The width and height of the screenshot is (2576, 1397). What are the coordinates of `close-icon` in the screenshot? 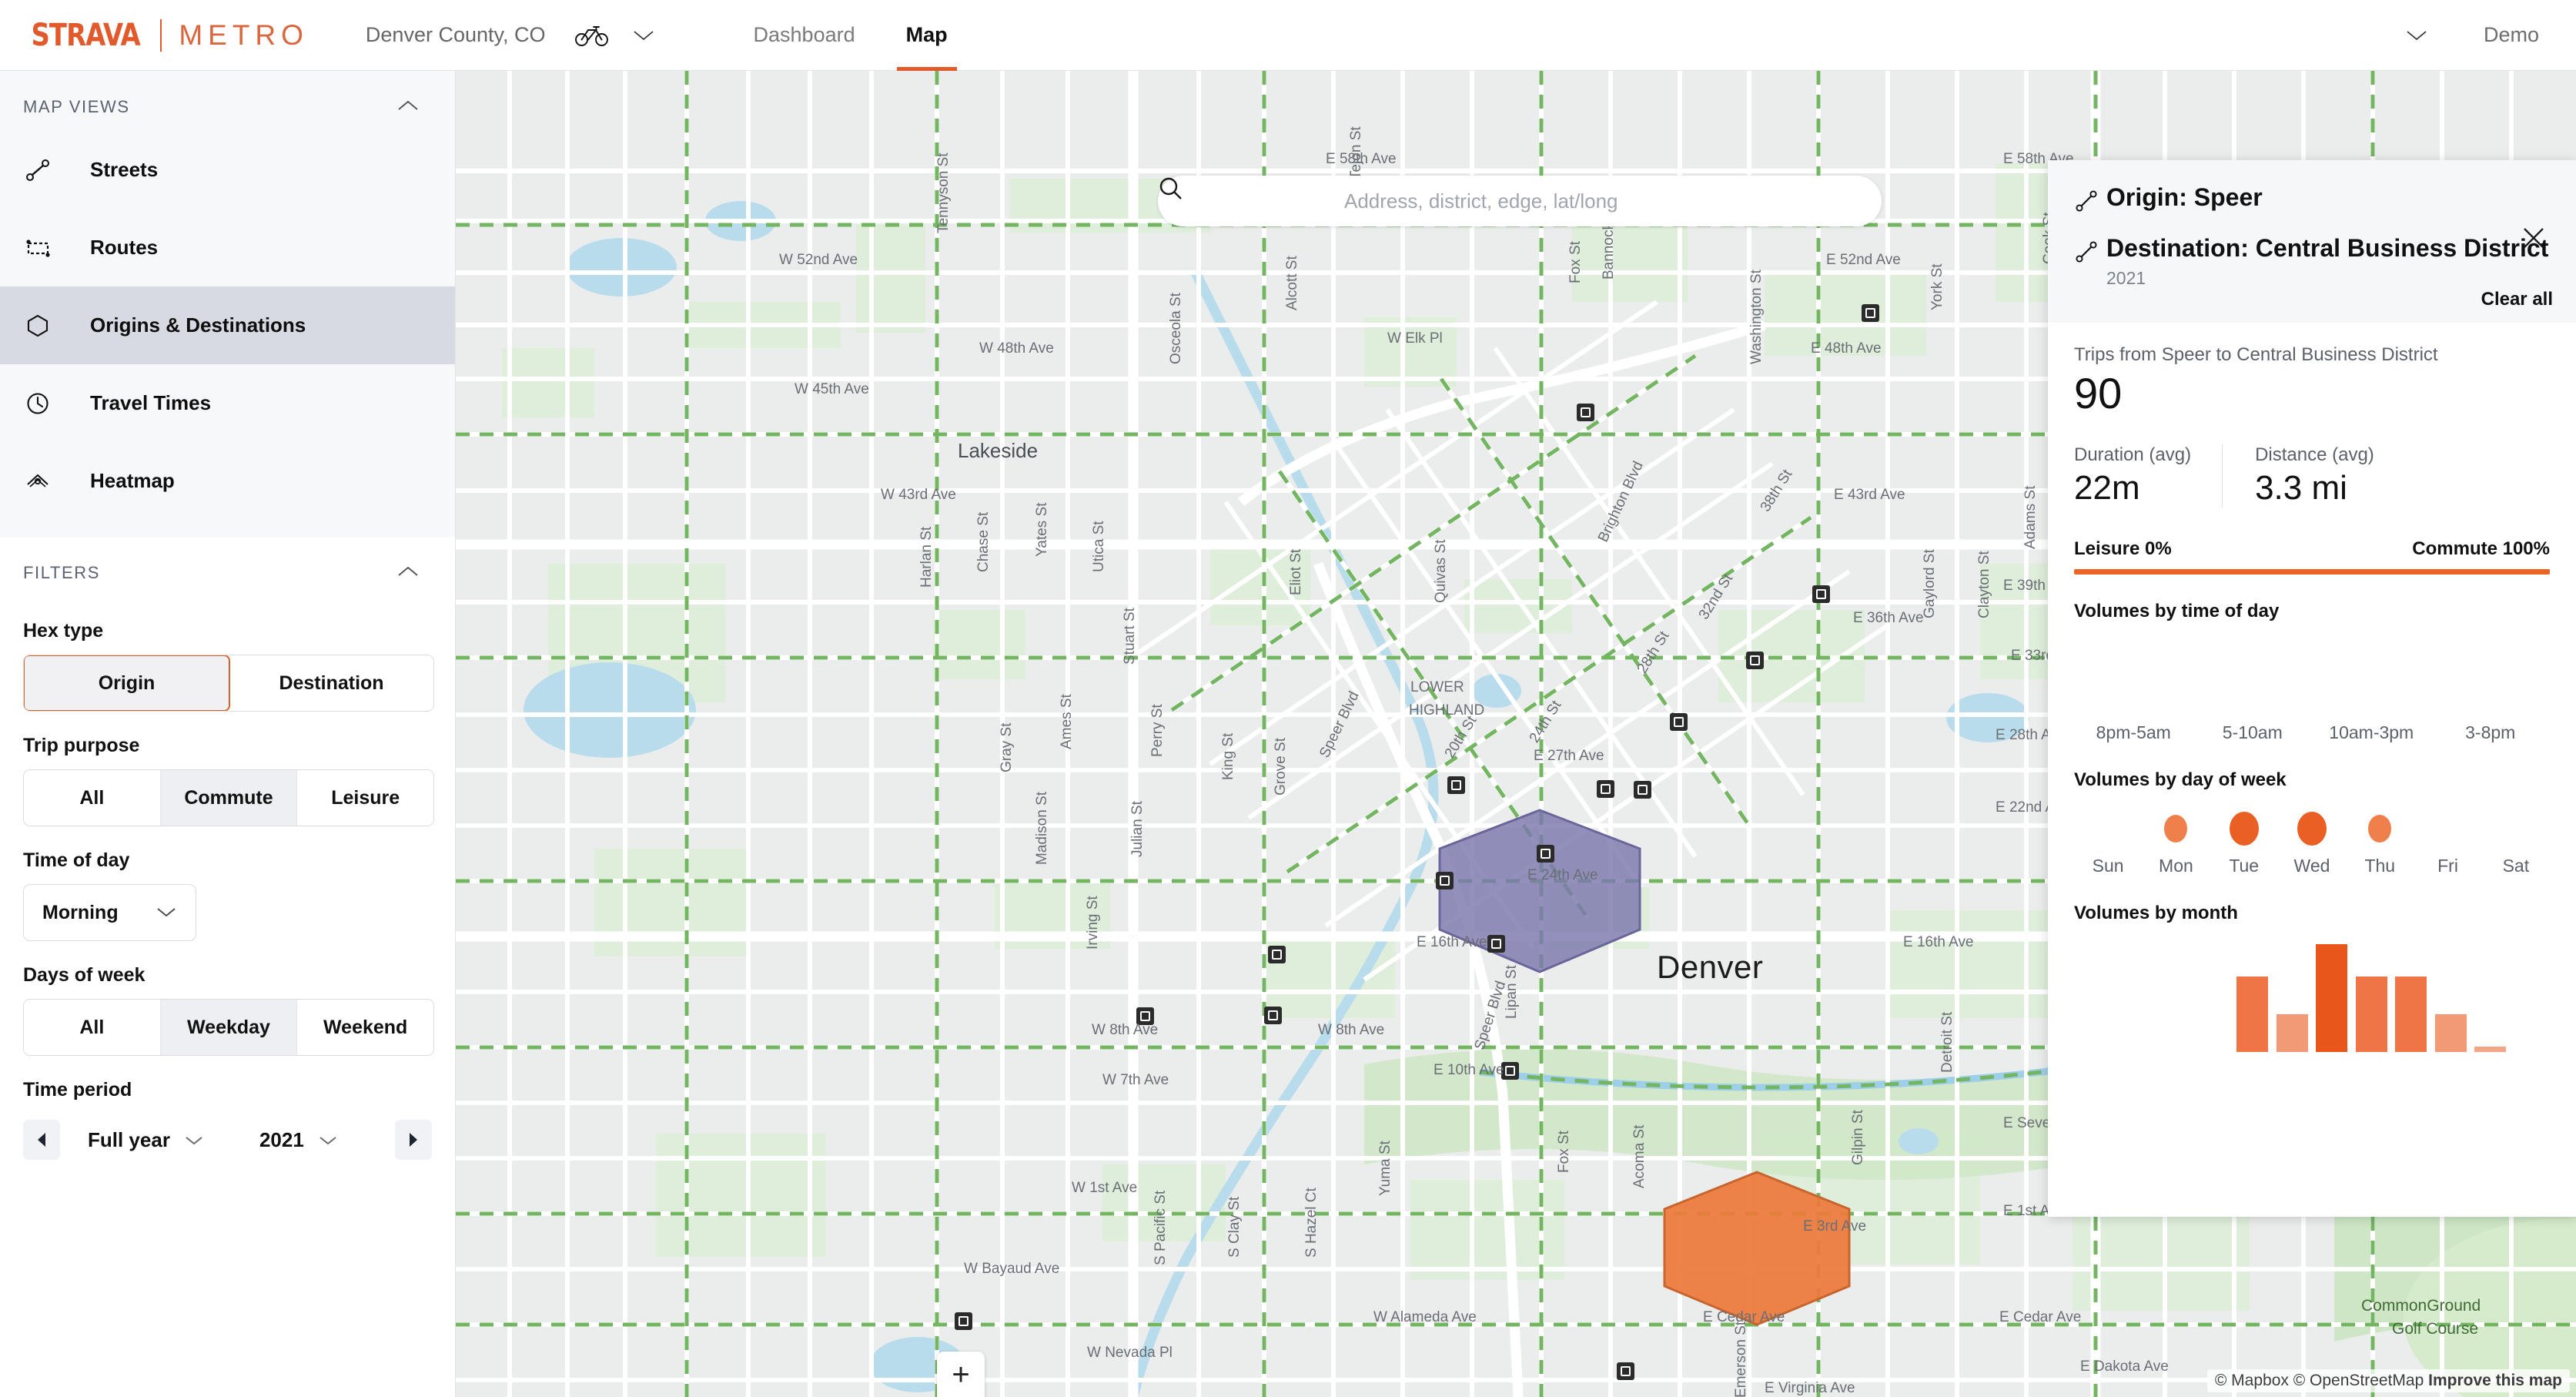 It's located at (2534, 238).